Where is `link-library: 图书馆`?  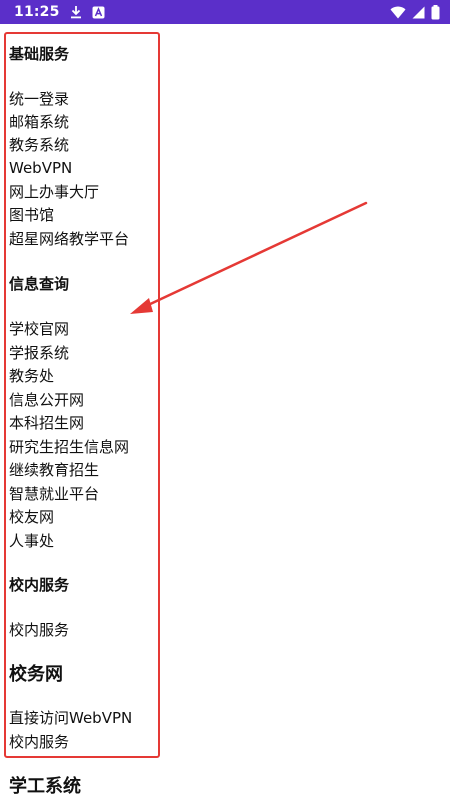
link-library: 图书馆 is located at coordinates (31, 215).